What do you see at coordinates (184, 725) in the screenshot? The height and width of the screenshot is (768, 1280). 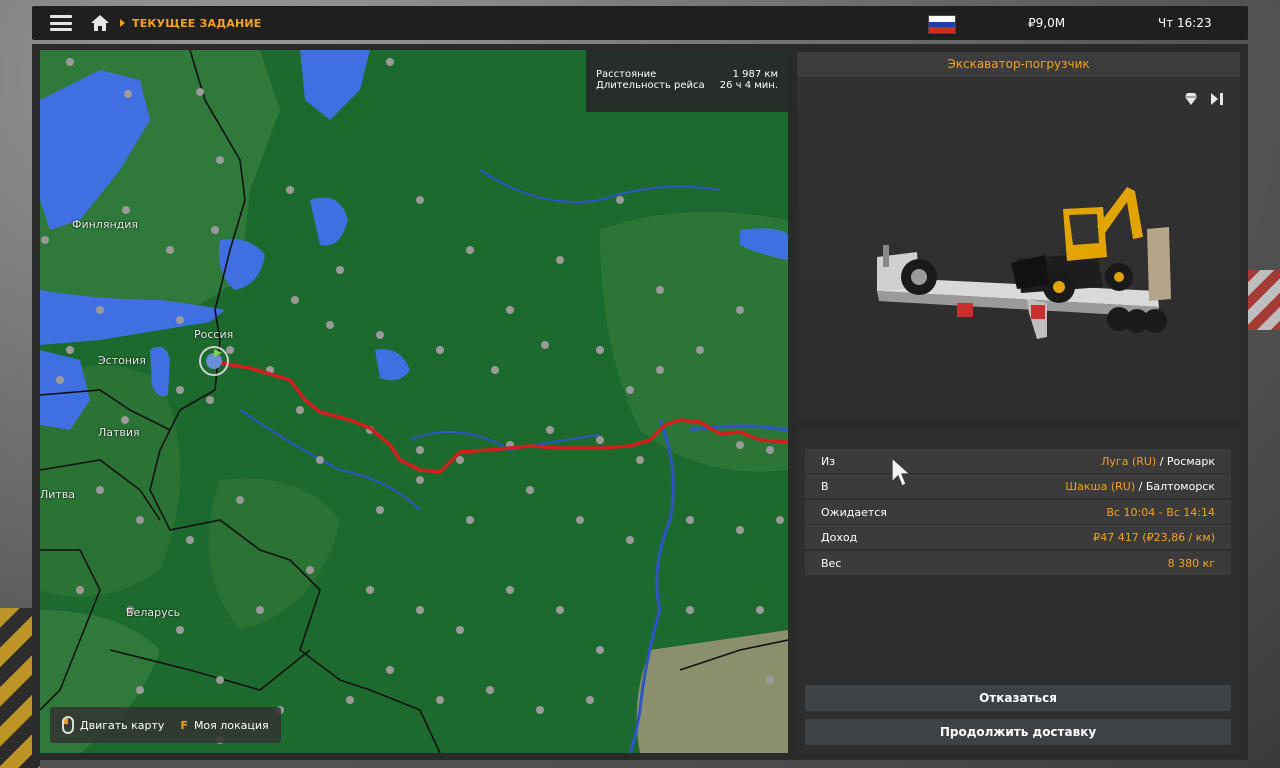 I see `location-key: F` at bounding box center [184, 725].